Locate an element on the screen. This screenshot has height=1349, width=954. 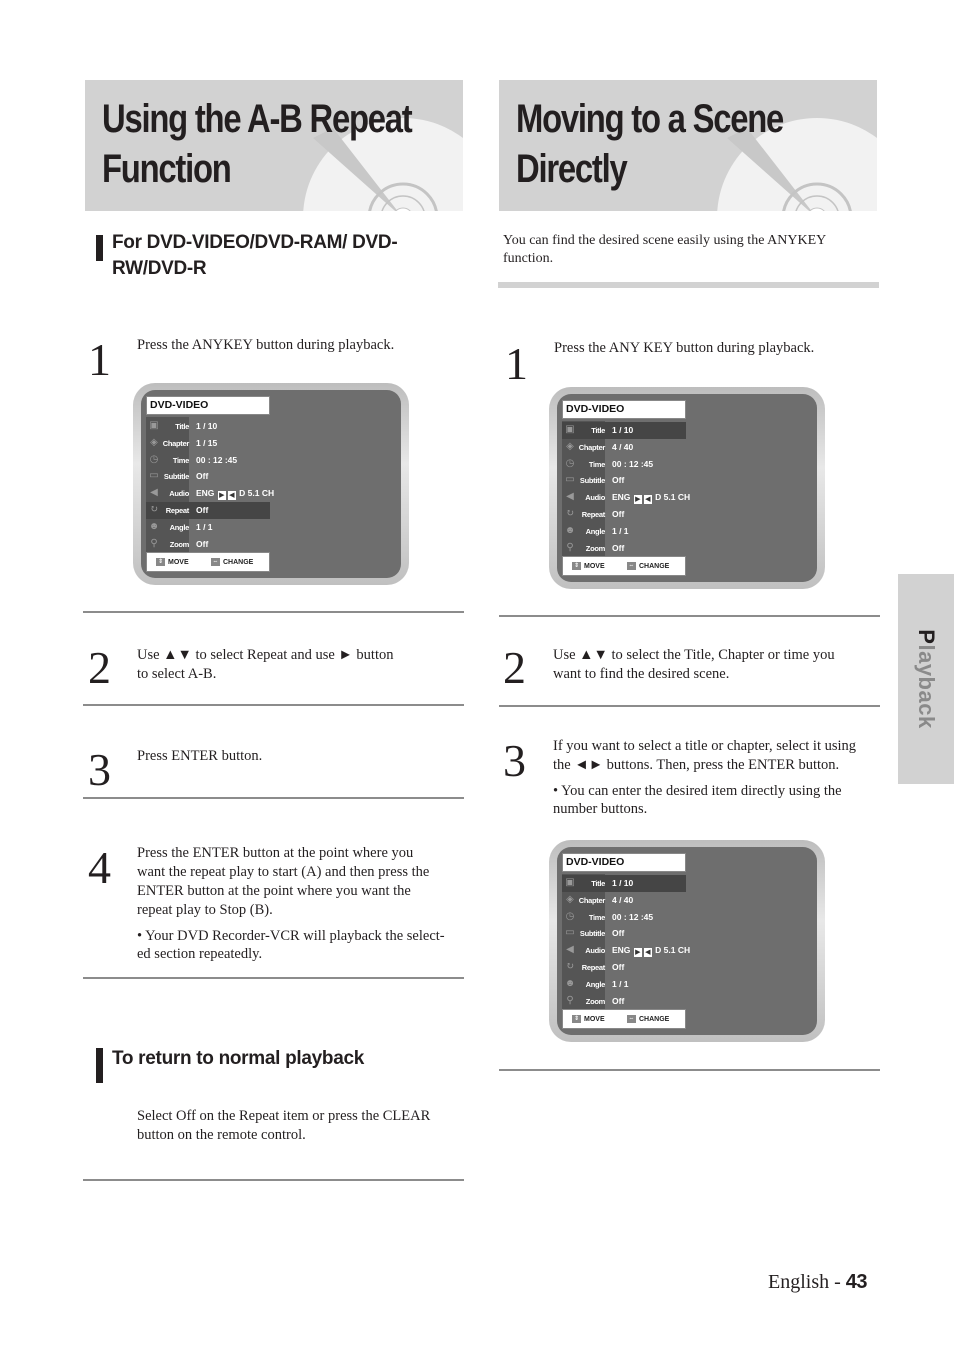
page-number: 43 is located at coordinates (856, 1282).